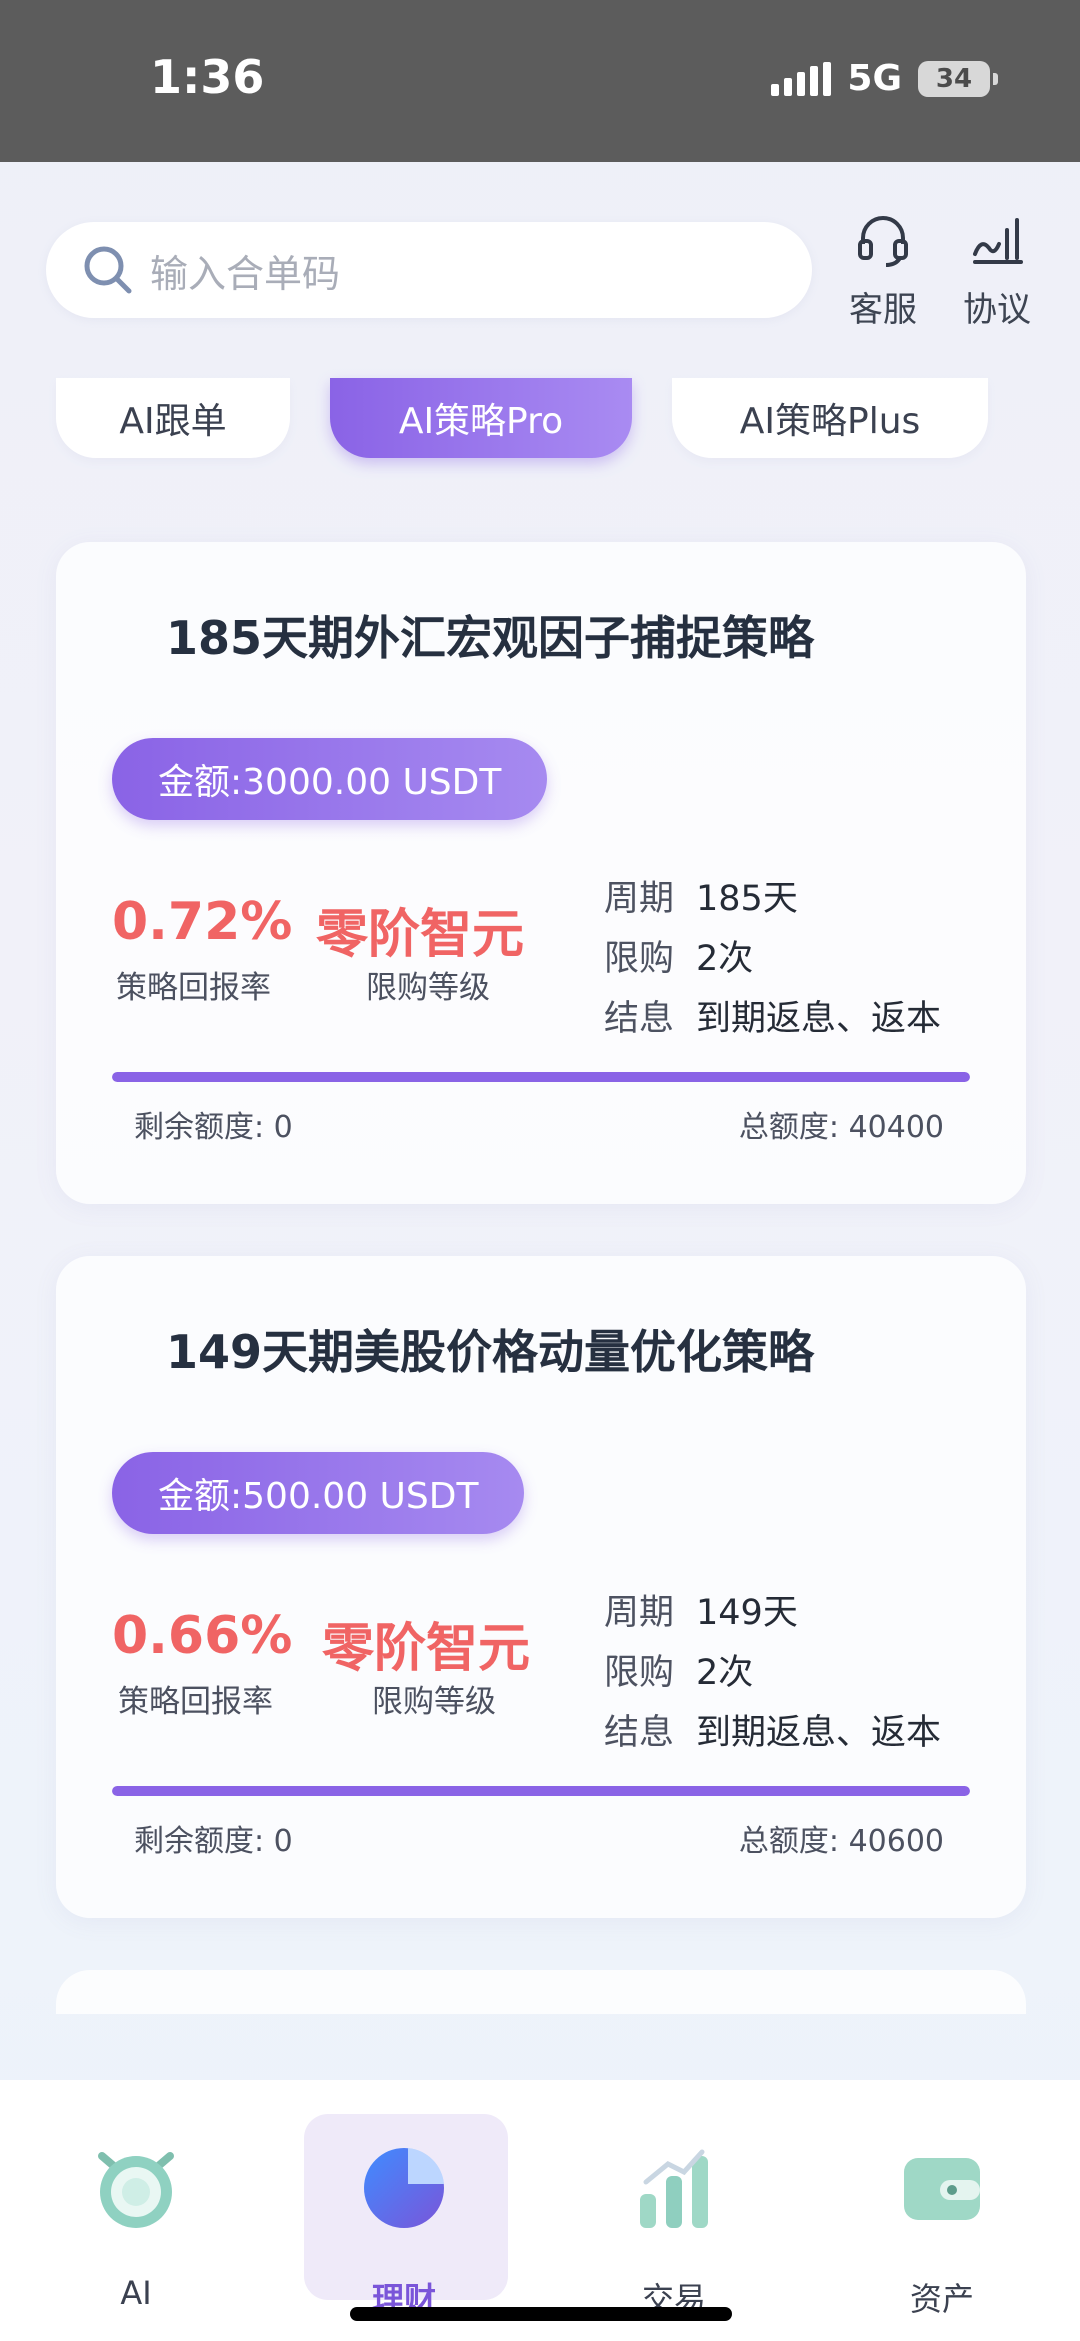  I want to click on nav-trade: 交易, so click(674, 2199).